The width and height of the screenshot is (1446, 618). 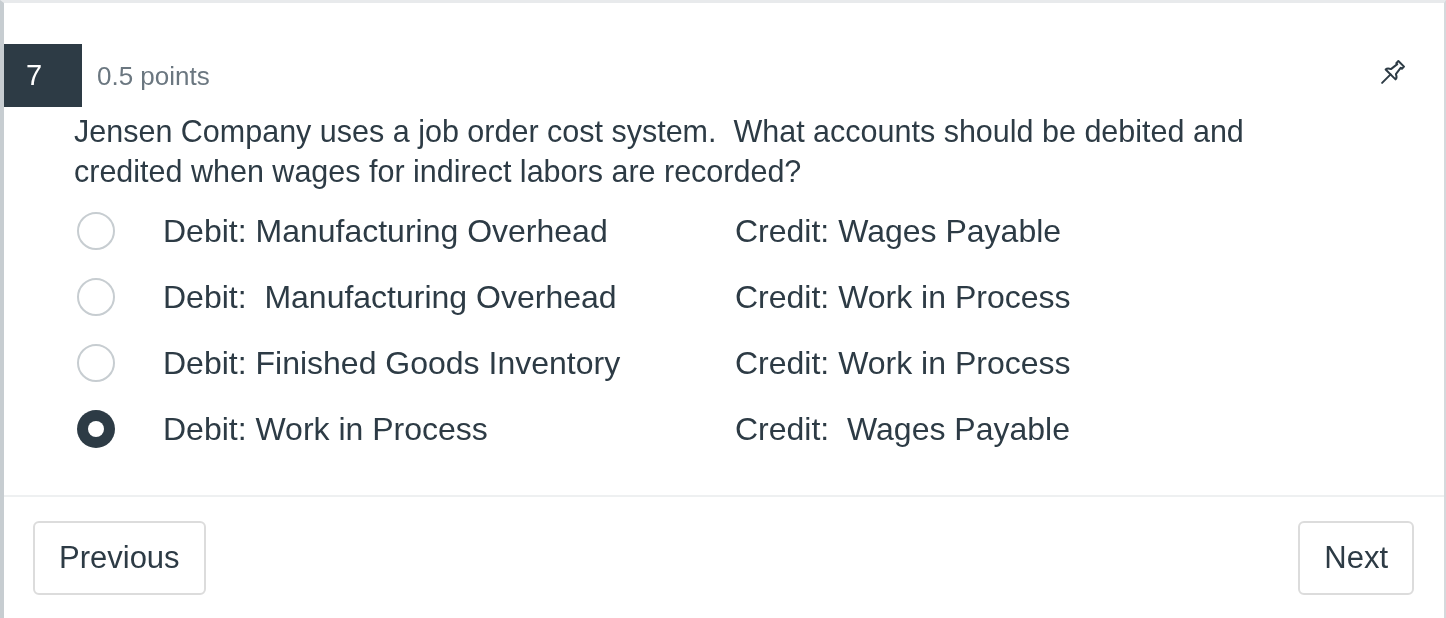 What do you see at coordinates (659, 152) in the screenshot?
I see `question-text: Jensen Company uses a job order cost system. What accounts should be debited and credited when wages for indirect labors are recorded?` at bounding box center [659, 152].